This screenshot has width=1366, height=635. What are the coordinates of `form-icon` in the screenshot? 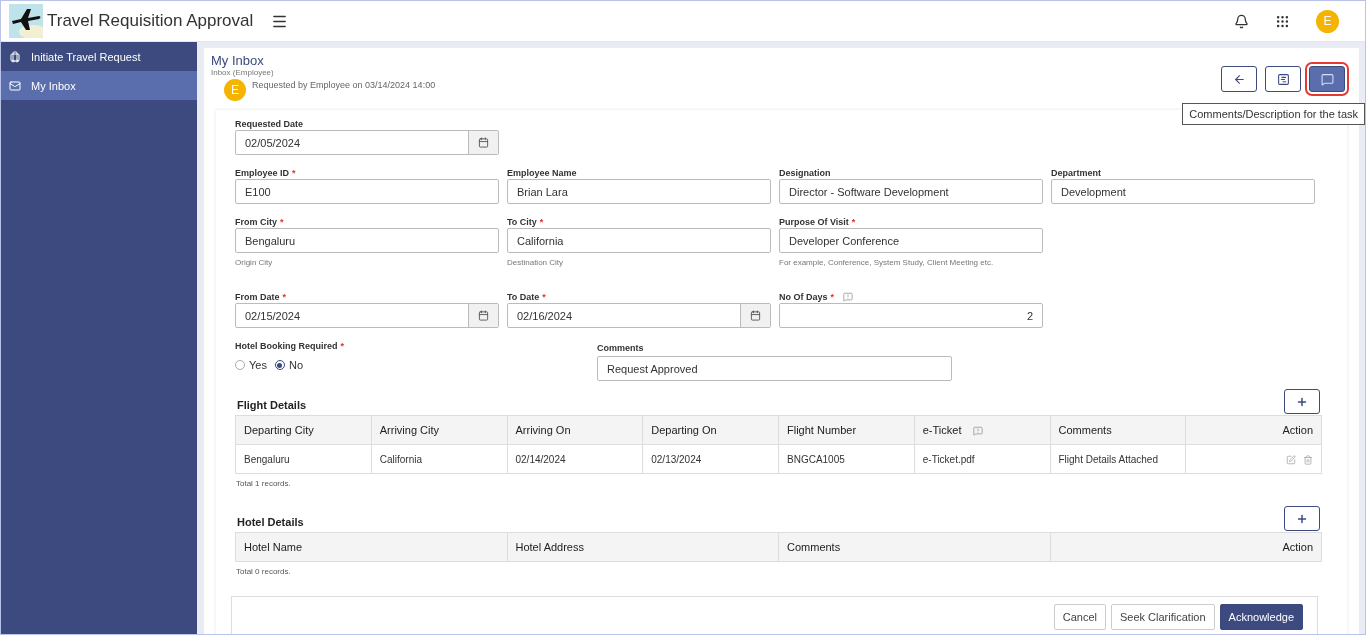 It's located at (1283, 79).